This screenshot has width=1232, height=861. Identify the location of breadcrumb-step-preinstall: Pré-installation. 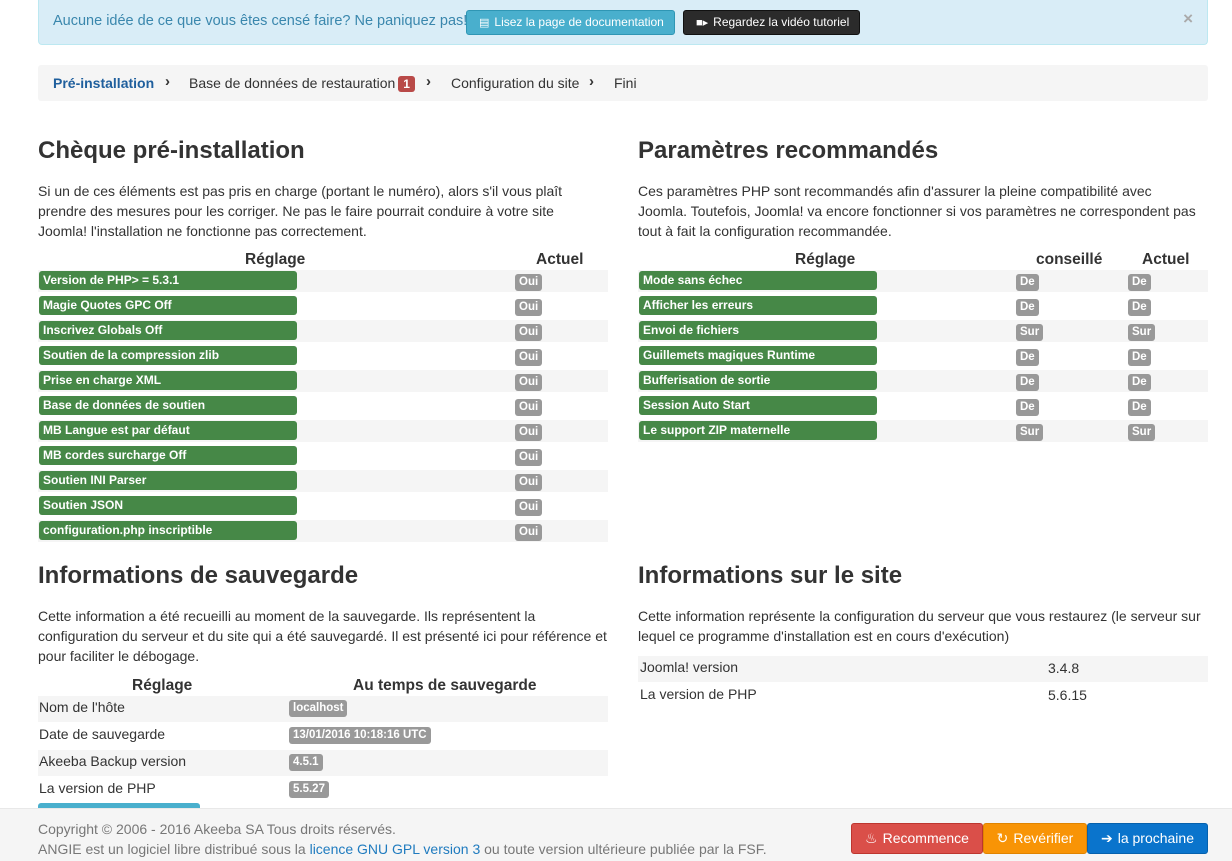
(103, 83).